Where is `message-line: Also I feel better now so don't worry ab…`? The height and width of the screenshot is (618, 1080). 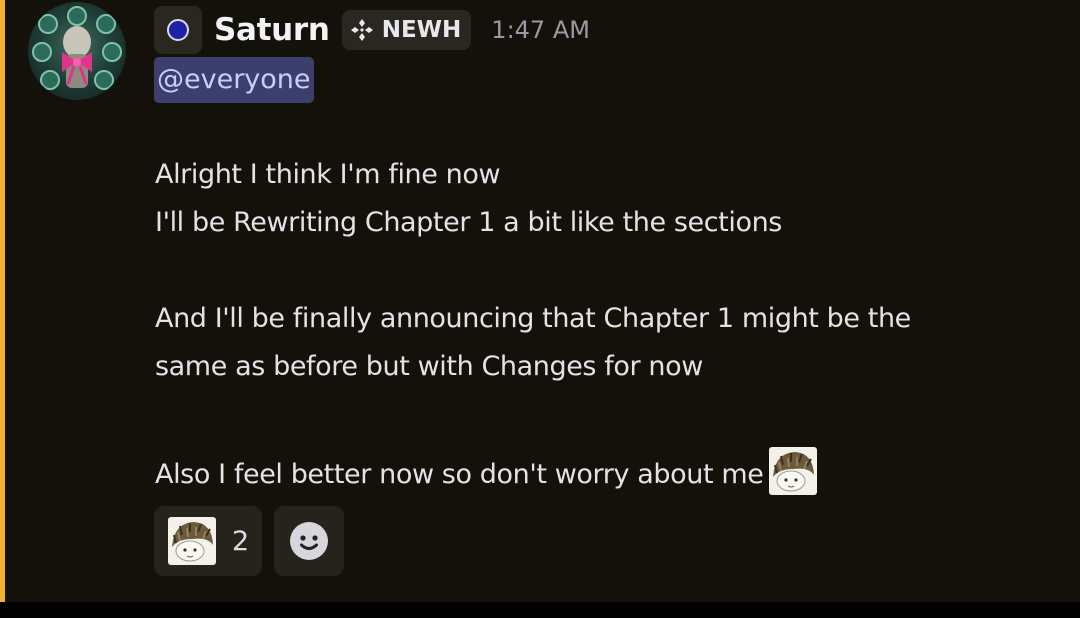 message-line: Also I feel better now so don't worry ab… is located at coordinates (459, 474).